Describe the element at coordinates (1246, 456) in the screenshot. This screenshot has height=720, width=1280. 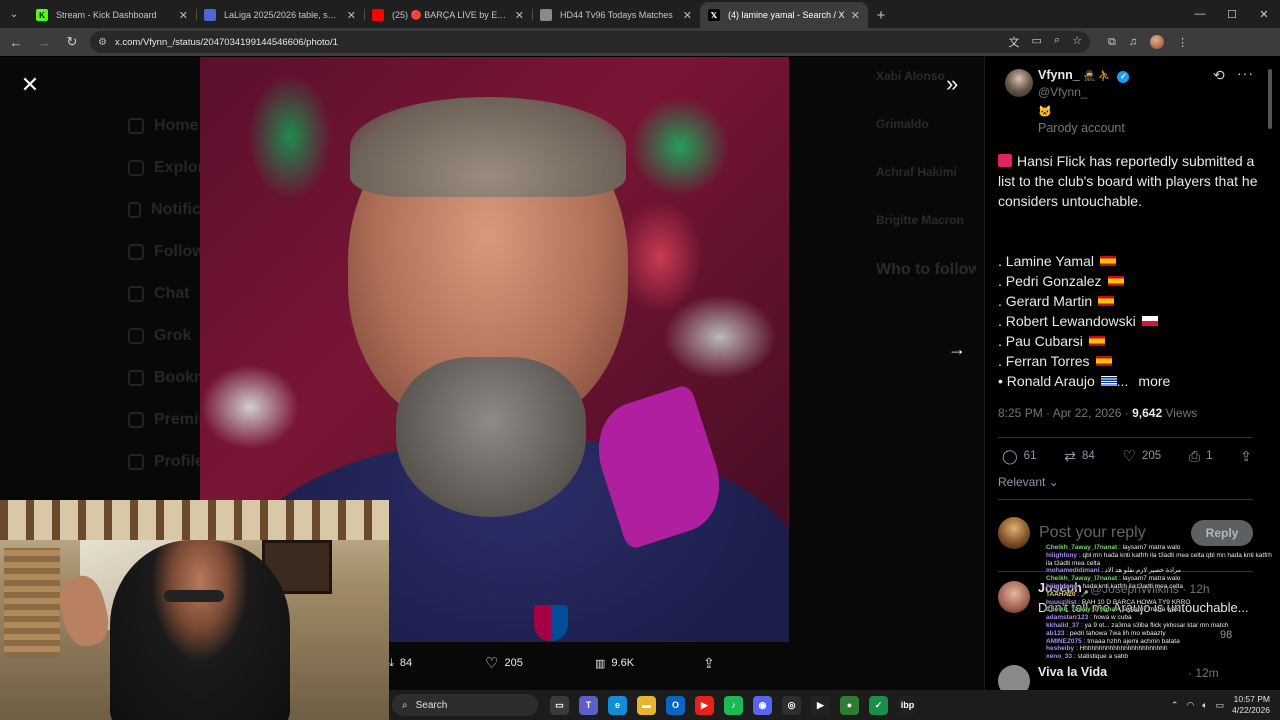
I see `share-button: ⇪` at that location.